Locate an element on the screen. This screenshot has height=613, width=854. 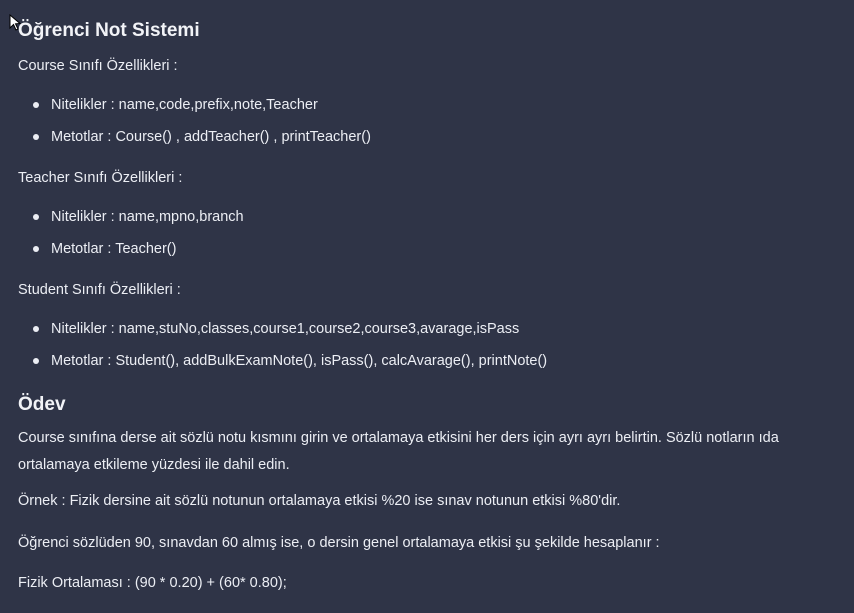
list-item: Metotlar : Teacher() is located at coordinates (131, 255).